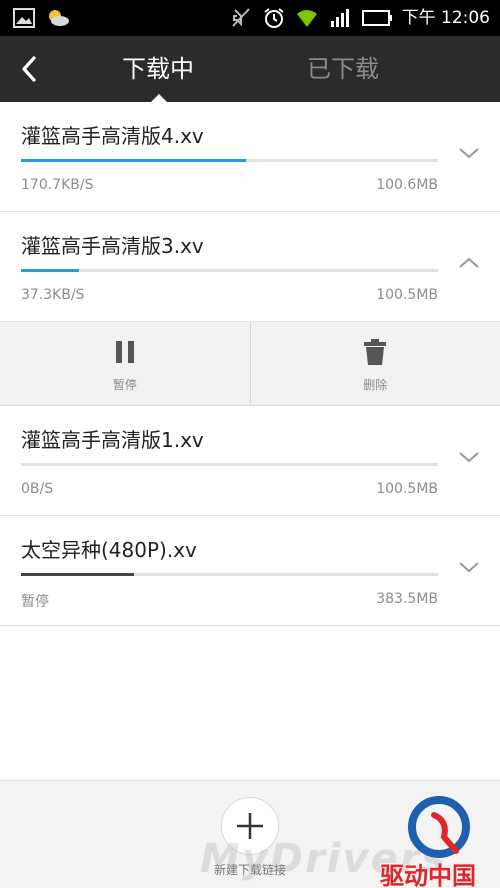 The height and width of the screenshot is (888, 500). What do you see at coordinates (112, 136) in the screenshot?
I see `file-name: 灌篮高手高清版4.xv` at bounding box center [112, 136].